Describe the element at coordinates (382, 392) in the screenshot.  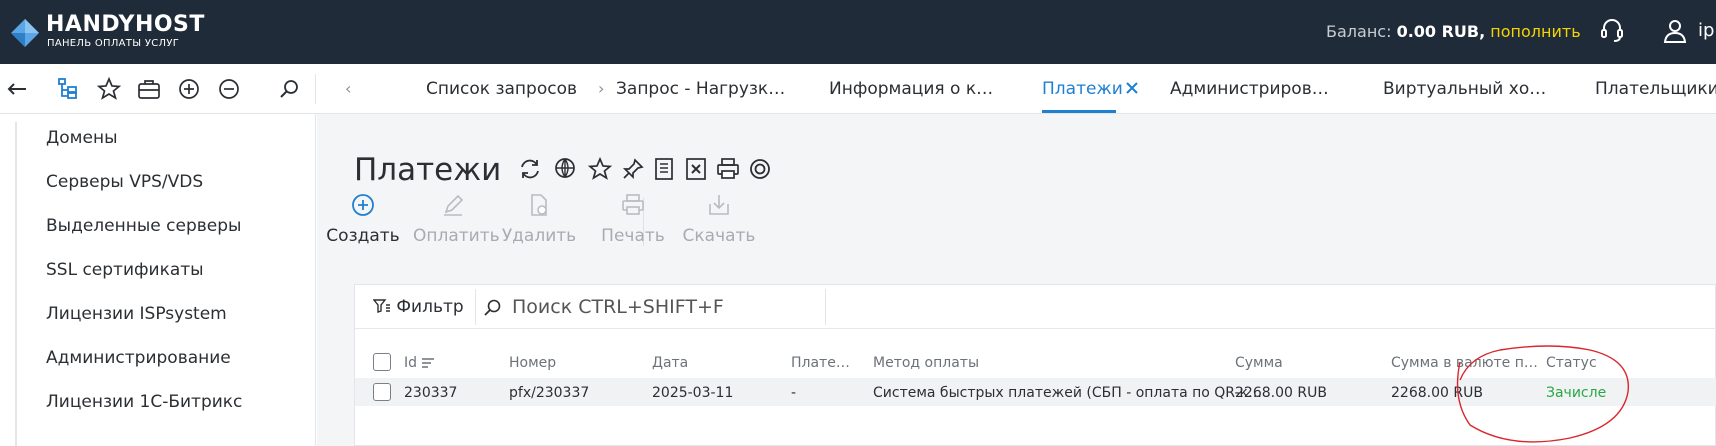
I see `row-checkbox` at that location.